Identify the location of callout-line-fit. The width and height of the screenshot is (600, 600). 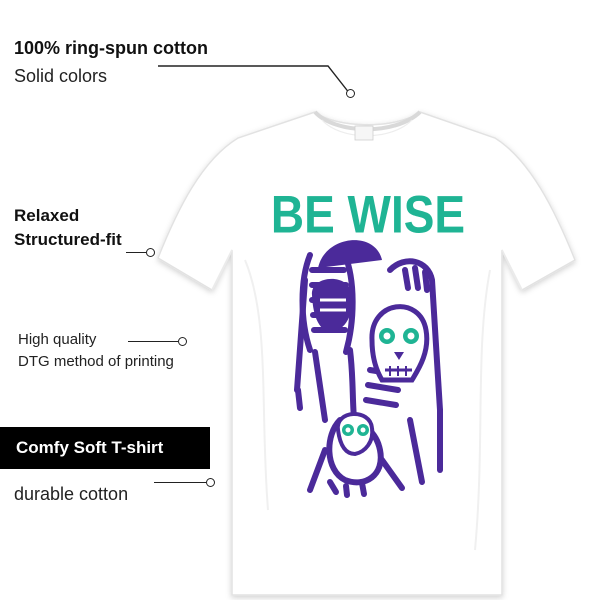
(136, 253).